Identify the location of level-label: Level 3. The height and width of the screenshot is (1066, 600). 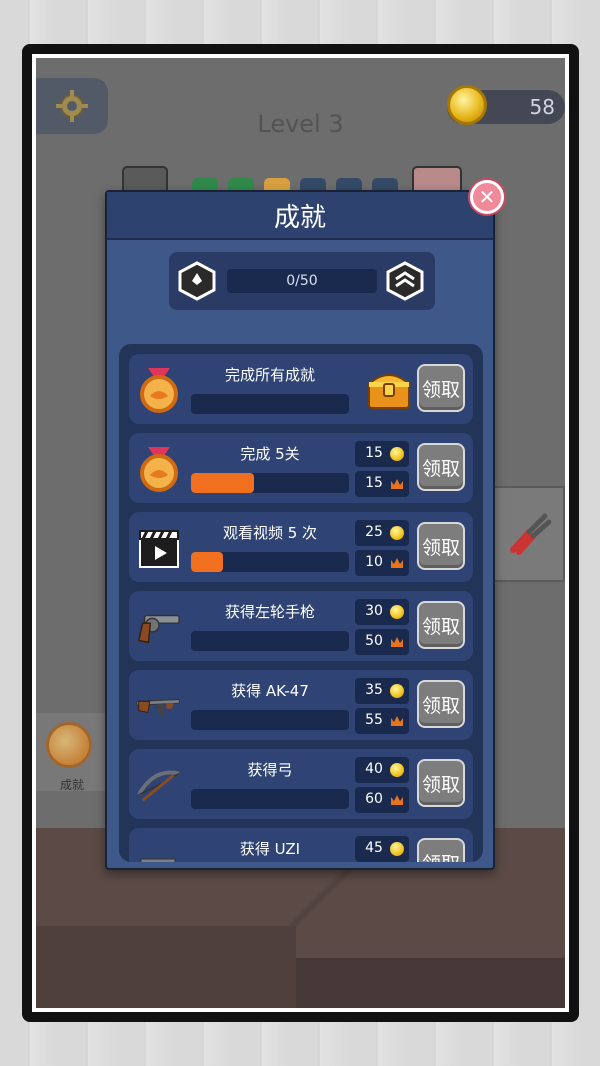
(300, 124).